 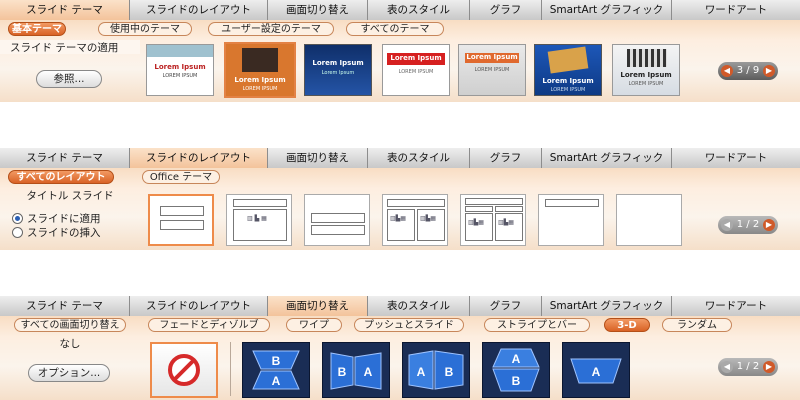 I want to click on insert-slide-option: スライドの挿入, so click(x=56, y=233).